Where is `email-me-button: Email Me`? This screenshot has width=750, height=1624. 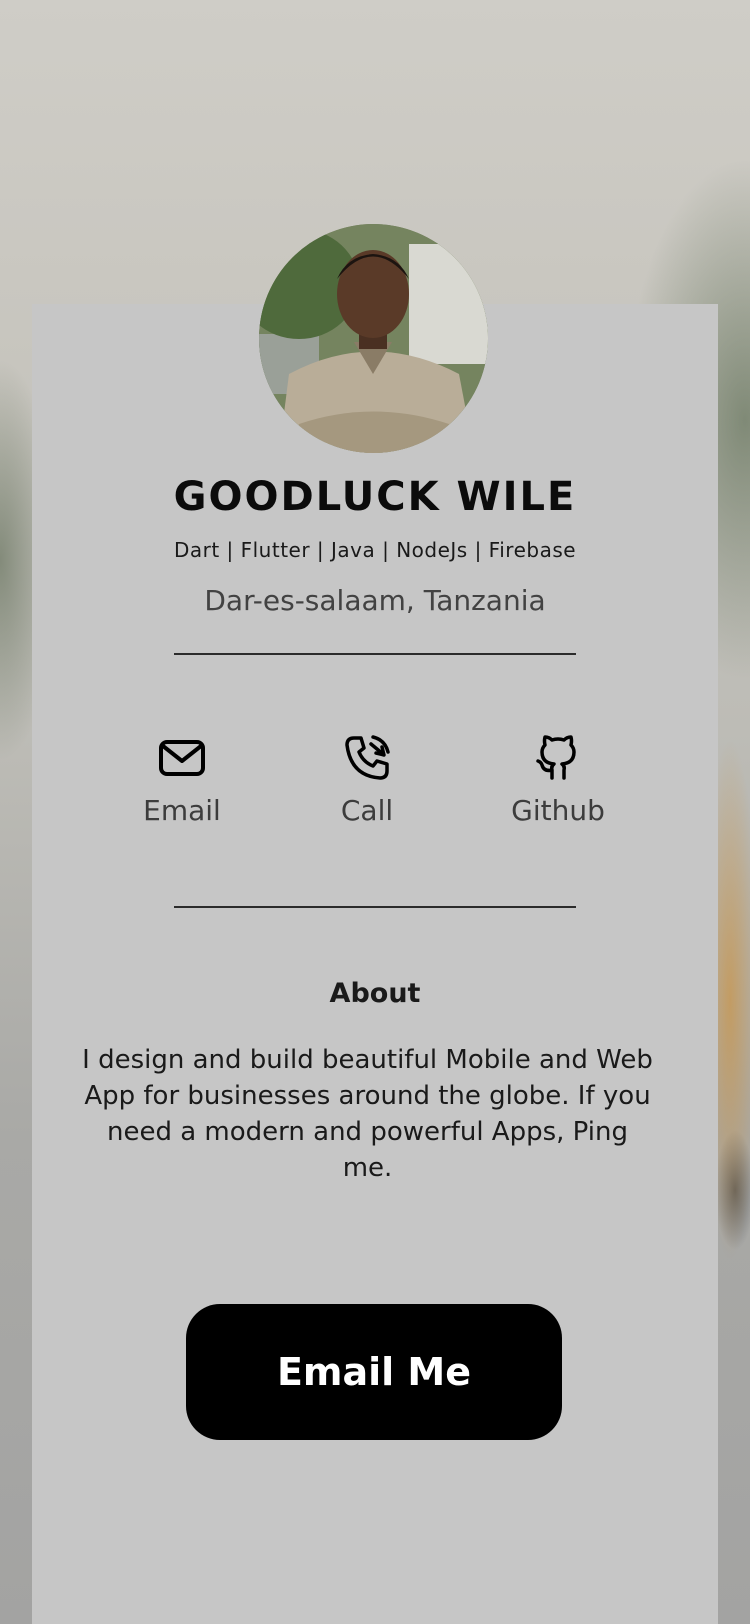 email-me-button: Email Me is located at coordinates (374, 1372).